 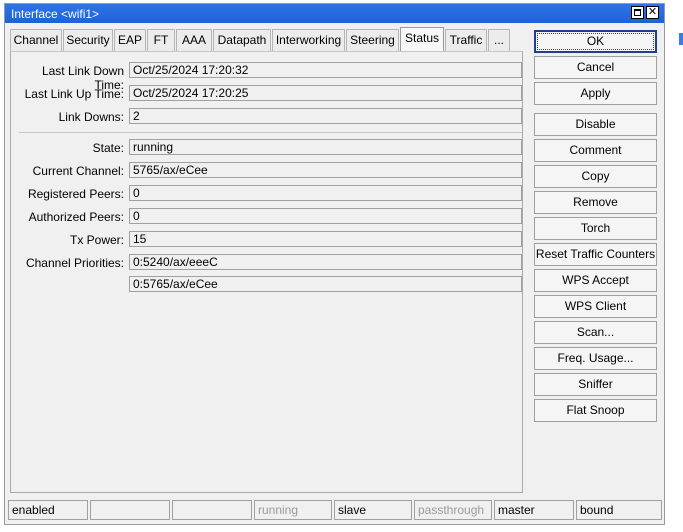 I want to click on authorized-peers-label: Authorized Peers:, so click(x=76, y=217).